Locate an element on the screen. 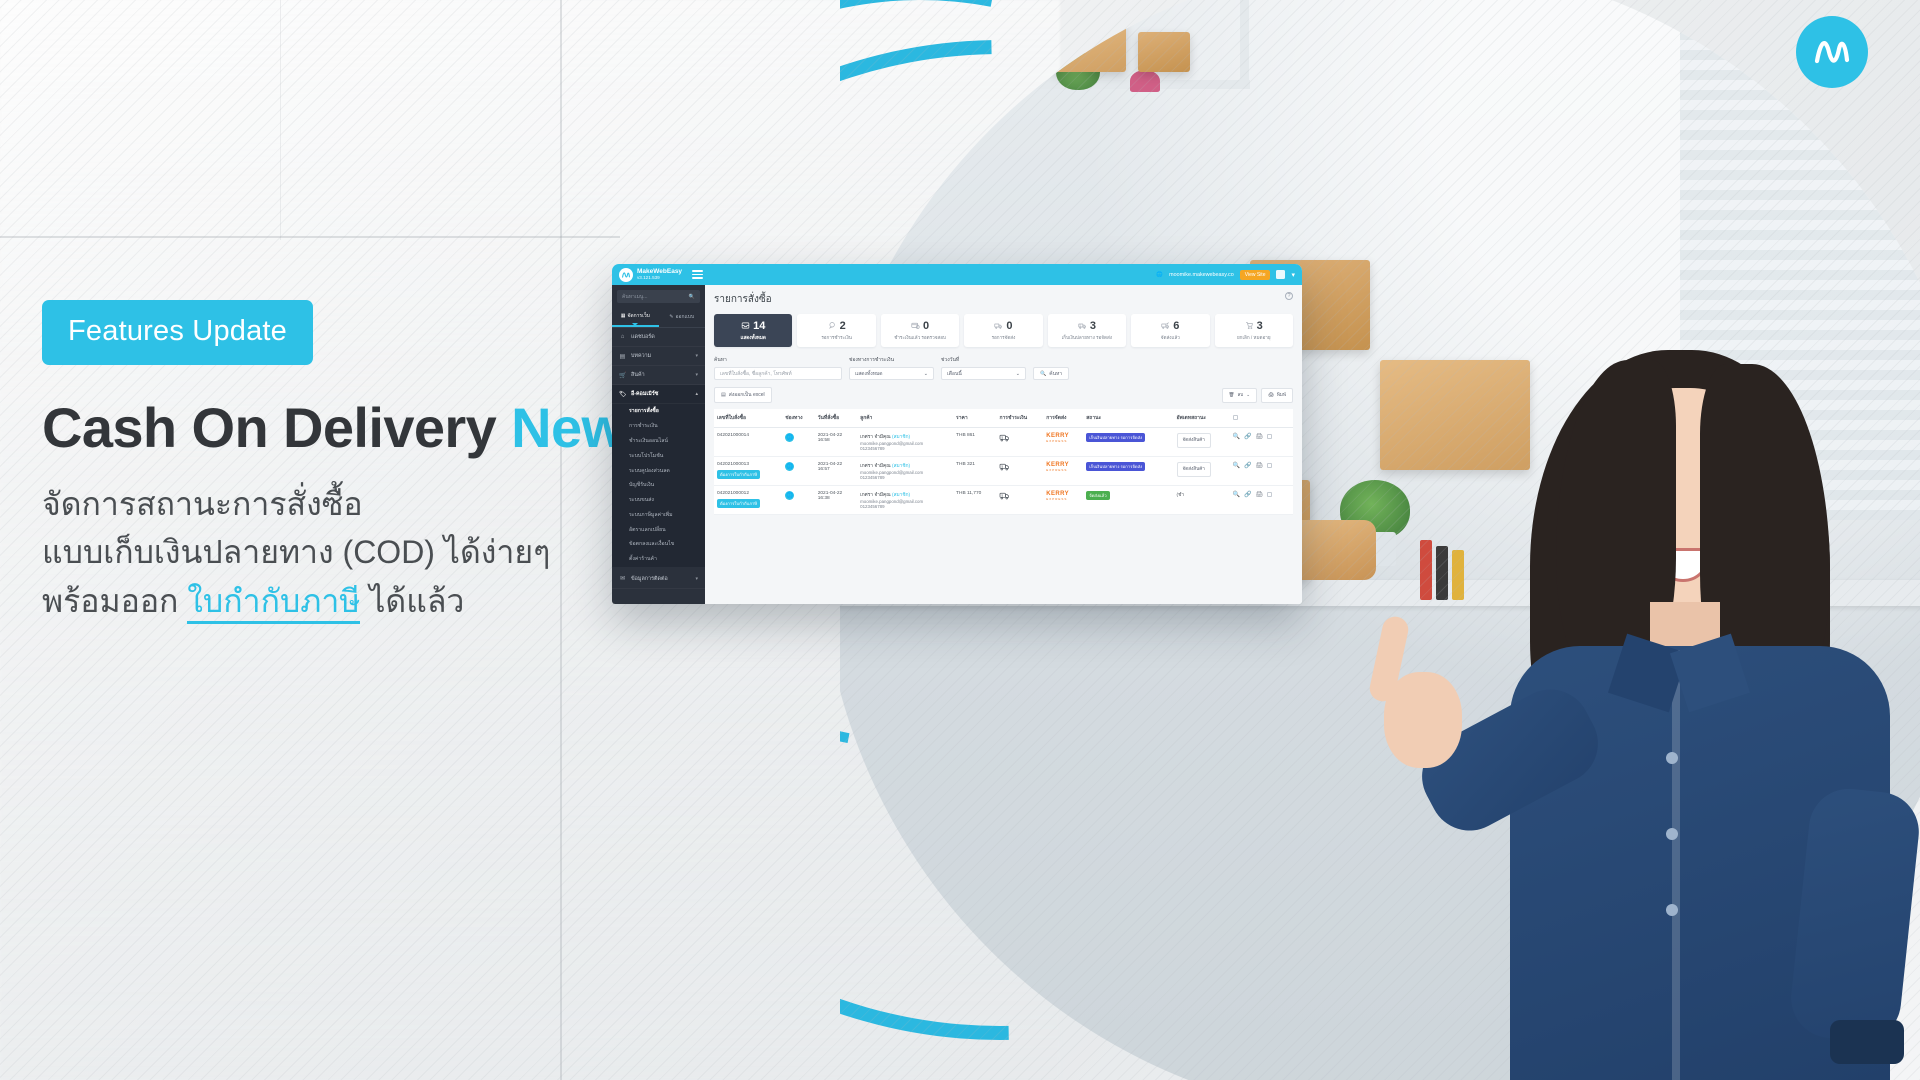 The image size is (1920, 1080). export-excel-button: ▤ ส่งออกเป็น excel is located at coordinates (743, 395).